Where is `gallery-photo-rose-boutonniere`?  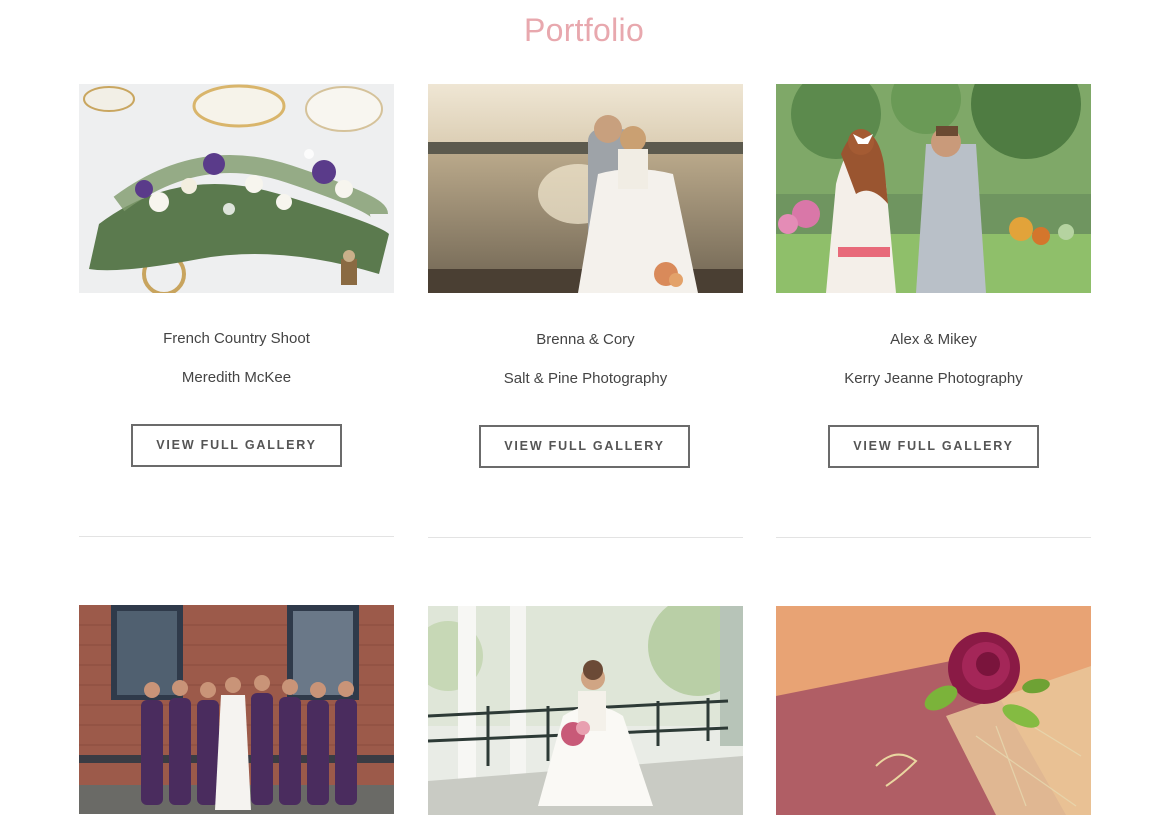
gallery-photo-rose-boutonniere is located at coordinates (933, 710).